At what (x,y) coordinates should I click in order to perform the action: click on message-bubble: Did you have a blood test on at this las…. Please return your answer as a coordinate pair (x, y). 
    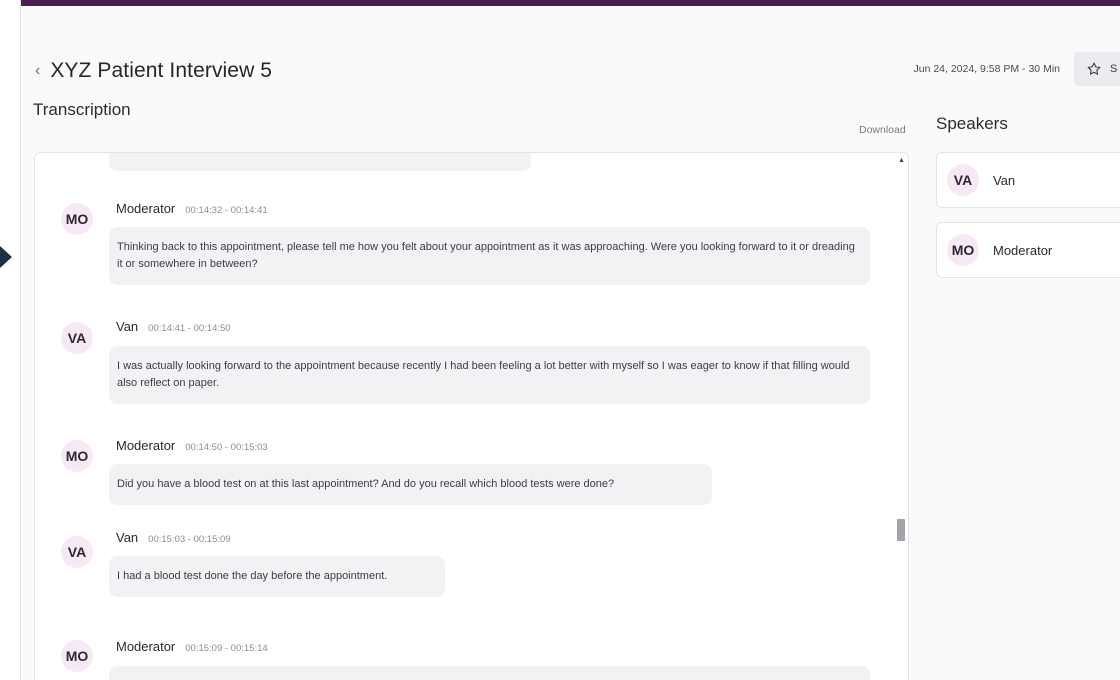
    Looking at the image, I should click on (410, 484).